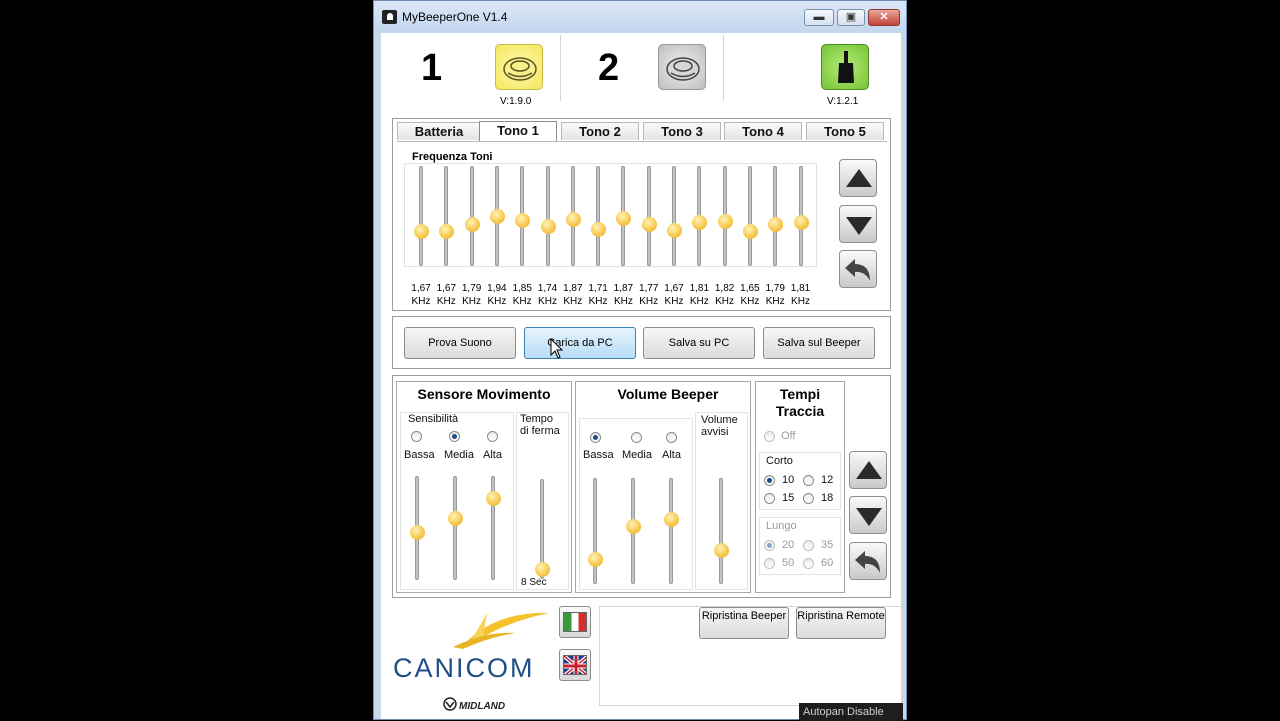  Describe the element at coordinates (868, 561) in the screenshot. I see `settings-undo-button` at that location.